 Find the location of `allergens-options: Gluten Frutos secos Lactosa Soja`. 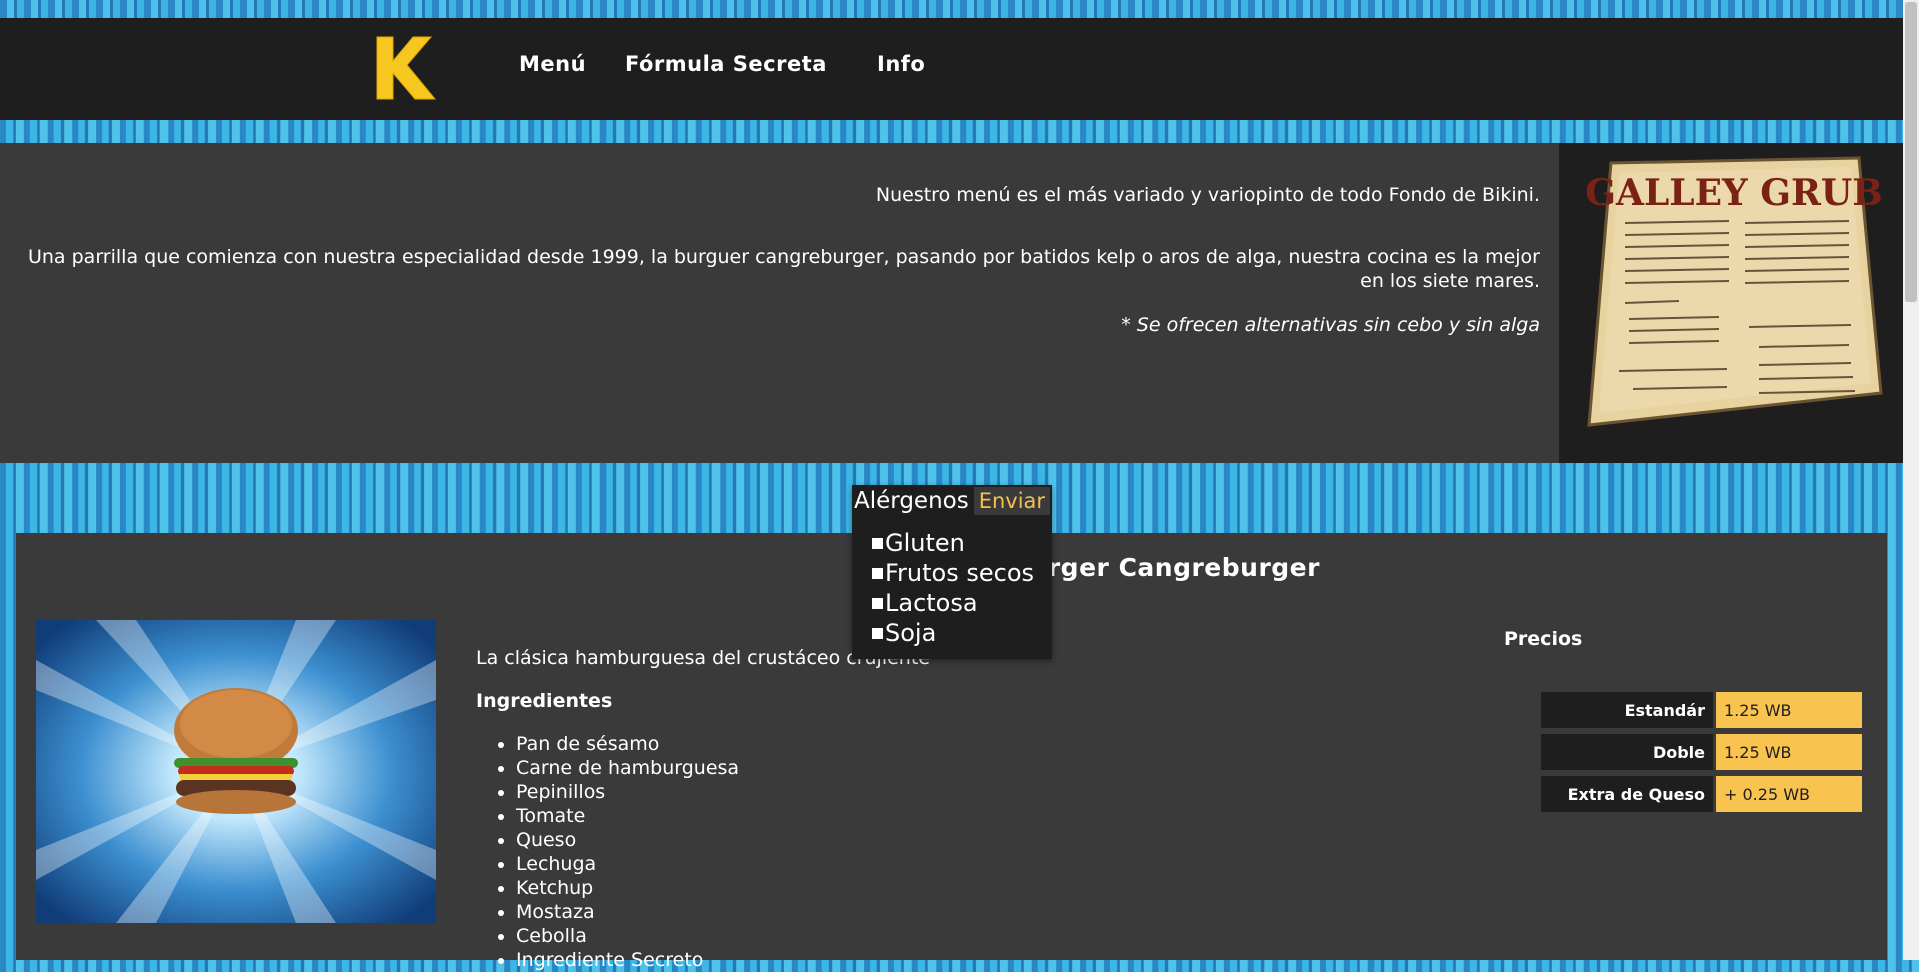

allergens-options: Gluten Frutos secos Lactosa Soja is located at coordinates (953, 588).